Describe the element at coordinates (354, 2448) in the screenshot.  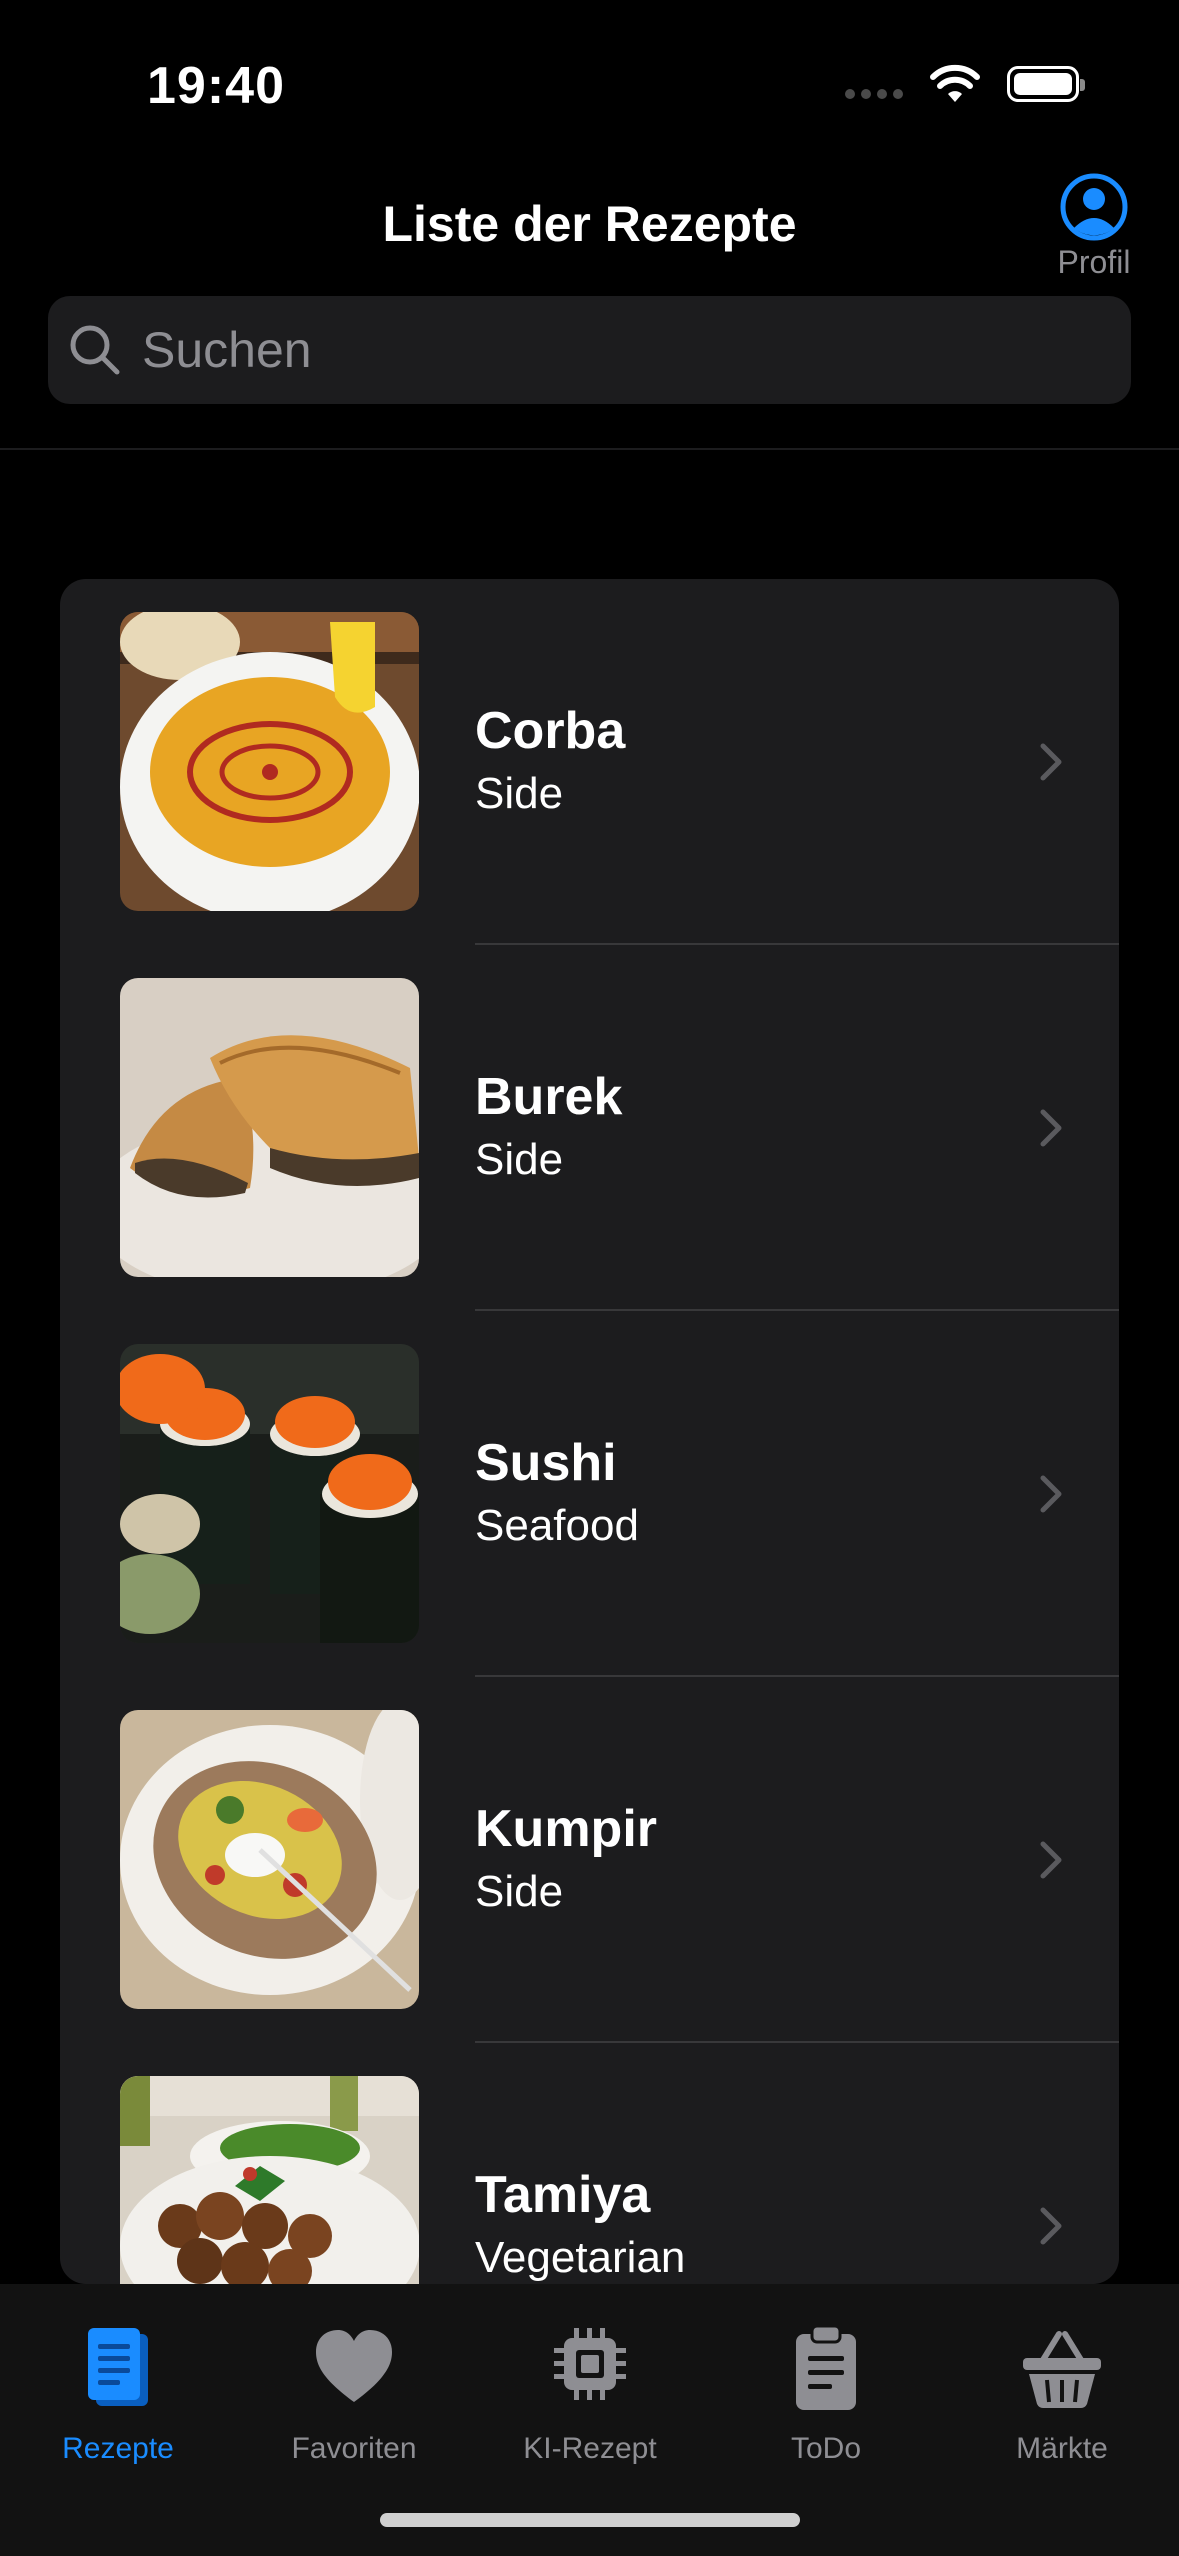
I see `tab-label: Favoriten` at that location.